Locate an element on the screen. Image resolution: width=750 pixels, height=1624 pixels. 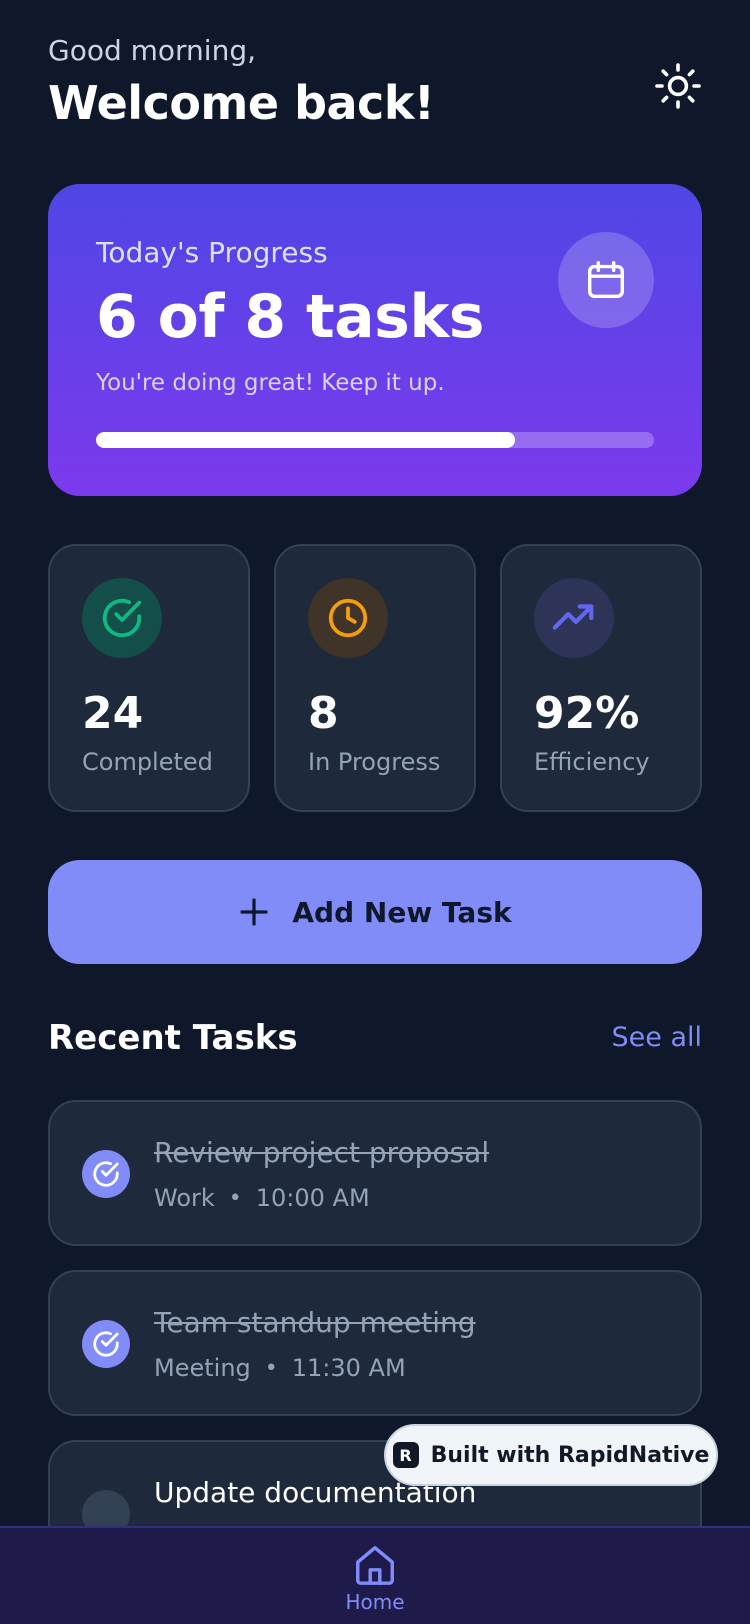
stat-label: In Progress is located at coordinates (374, 762).